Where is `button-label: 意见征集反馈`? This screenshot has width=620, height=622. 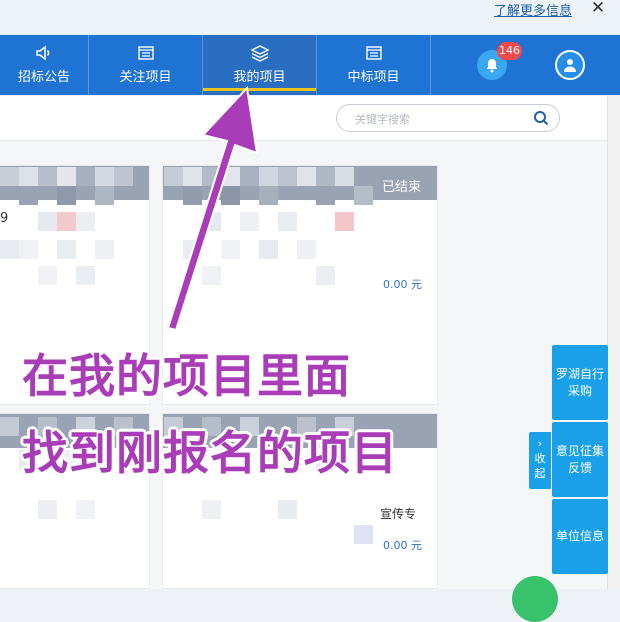 button-label: 意见征集反馈 is located at coordinates (579, 459).